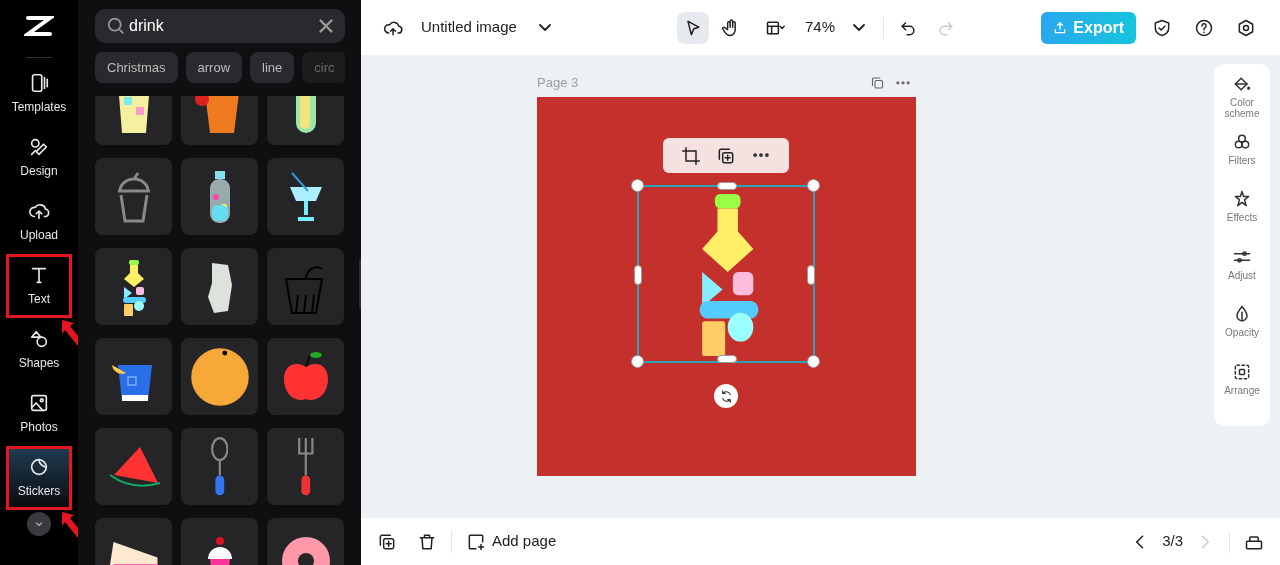 This screenshot has width=1280, height=565. I want to click on fork-drawing, so click(305, 466).